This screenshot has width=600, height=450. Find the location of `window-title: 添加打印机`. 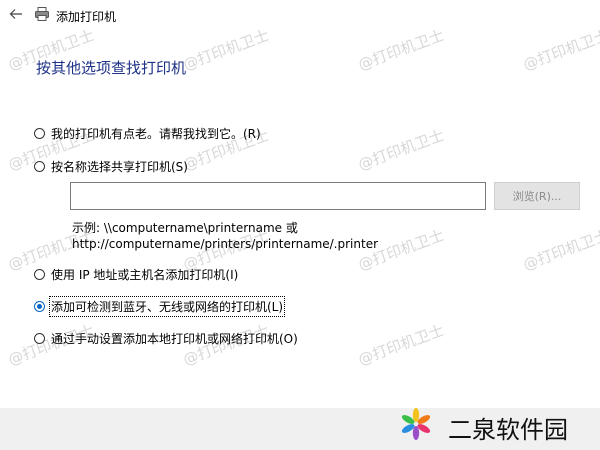

window-title: 添加打印机 is located at coordinates (86, 17).